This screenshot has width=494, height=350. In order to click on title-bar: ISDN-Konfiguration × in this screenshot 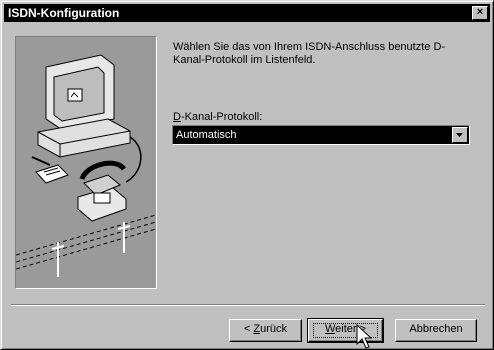, I will do `click(247, 13)`.